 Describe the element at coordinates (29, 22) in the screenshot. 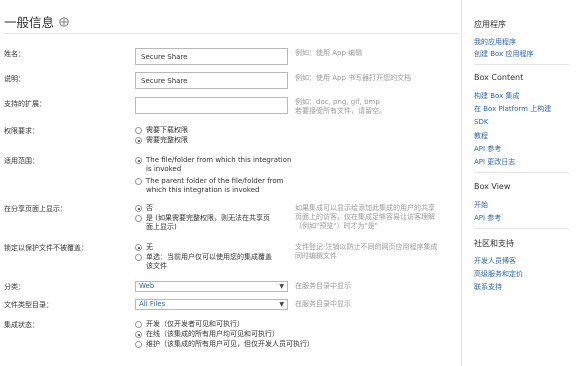

I see `page-title: 一般信息` at that location.